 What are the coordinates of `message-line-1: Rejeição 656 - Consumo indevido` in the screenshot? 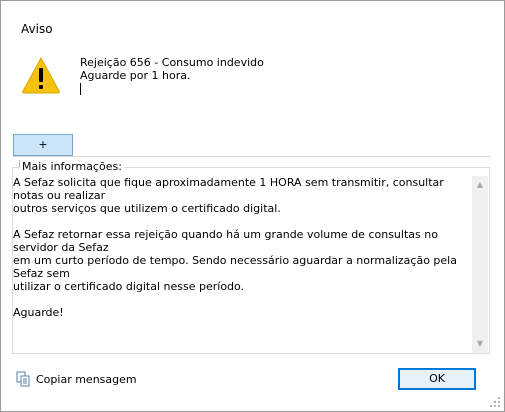 It's located at (172, 62).